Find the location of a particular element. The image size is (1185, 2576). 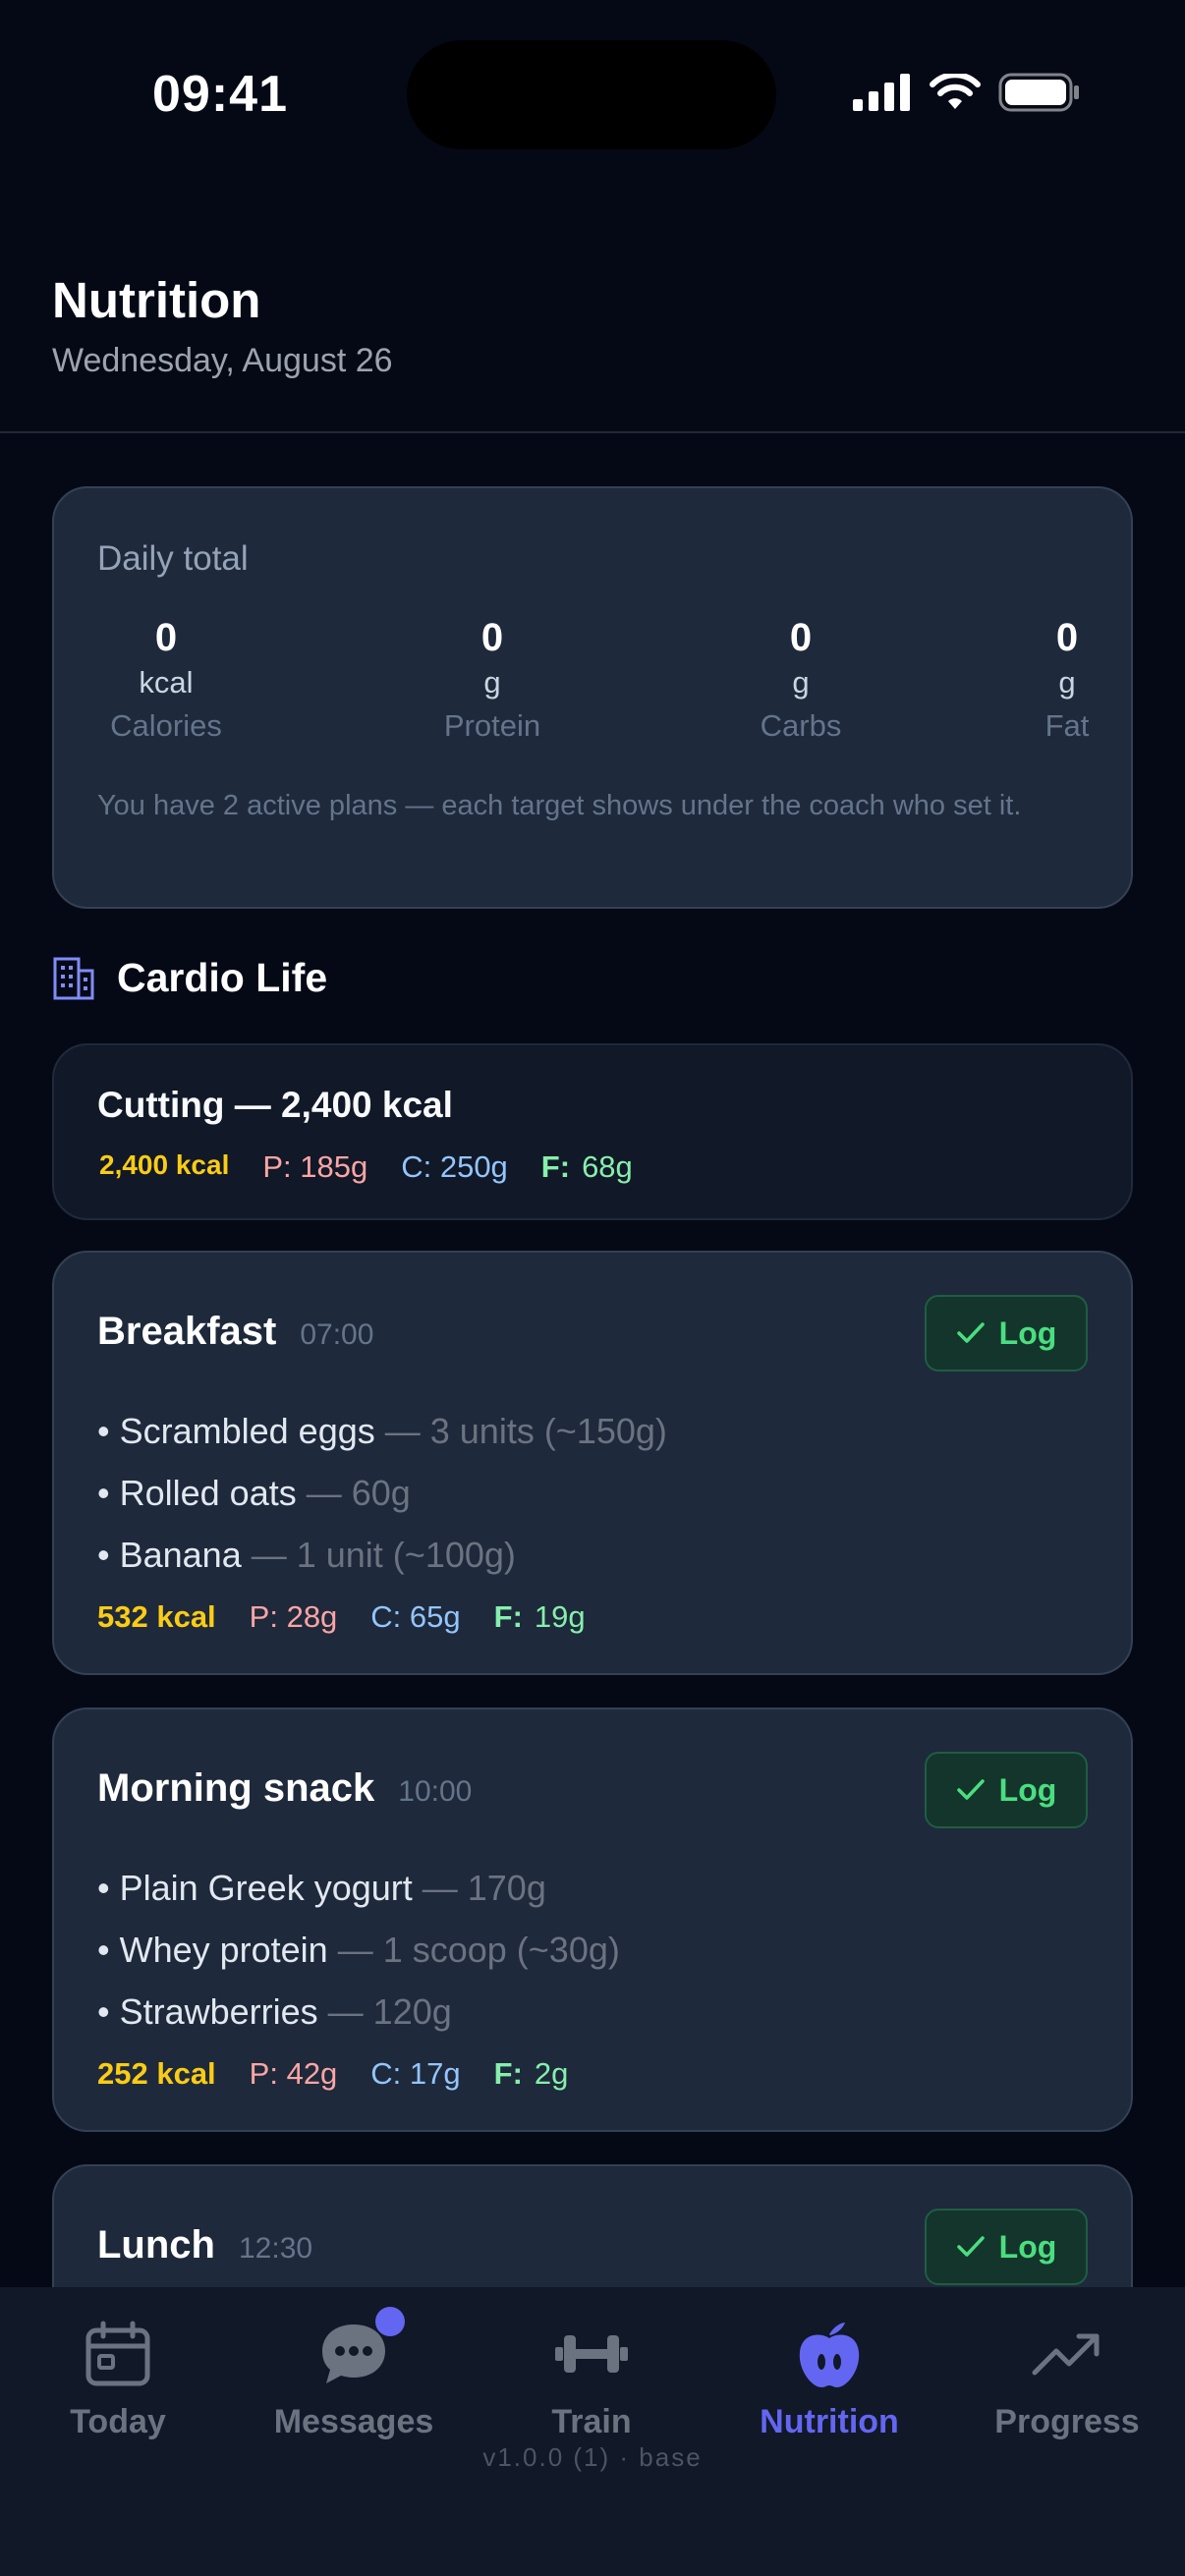

meal-name: Breakfast is located at coordinates (187, 1331).